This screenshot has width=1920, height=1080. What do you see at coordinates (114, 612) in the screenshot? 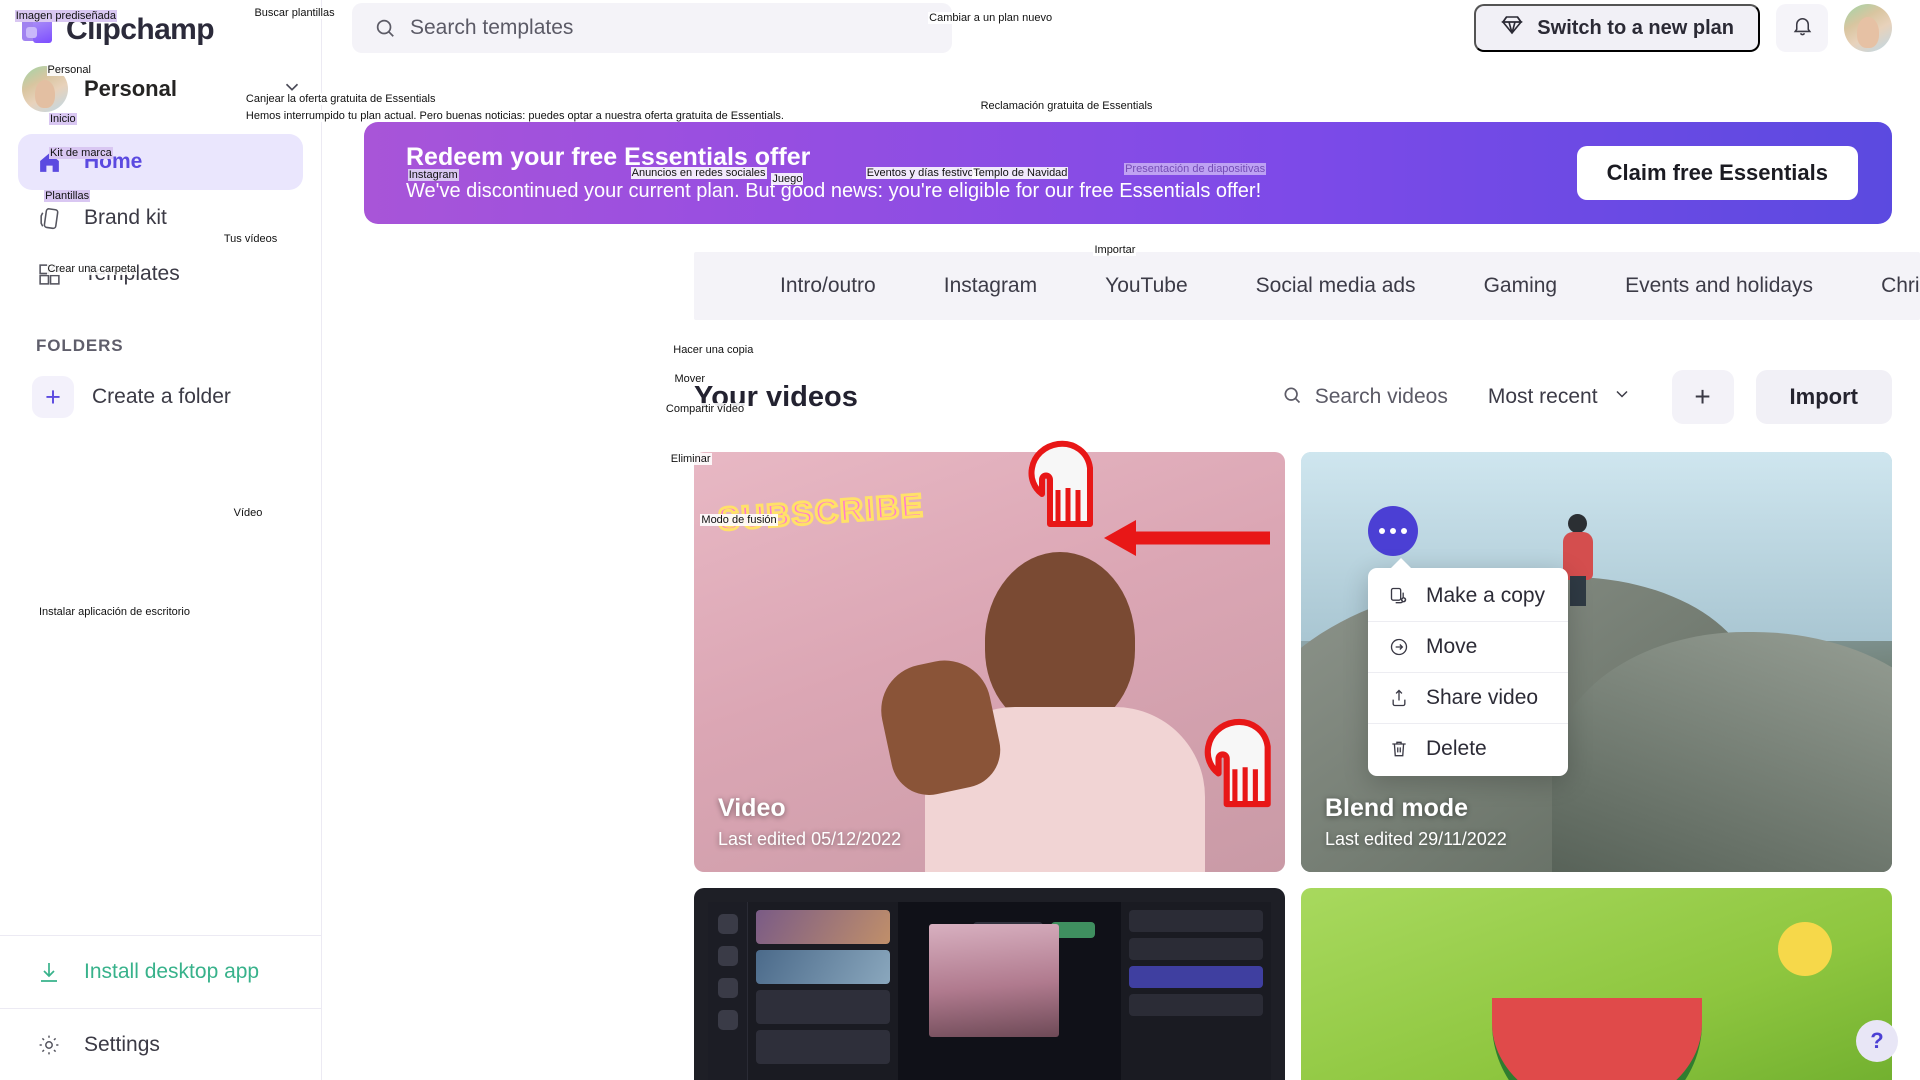
I see `annotation-label: Instalar aplicación de escritorio` at bounding box center [114, 612].